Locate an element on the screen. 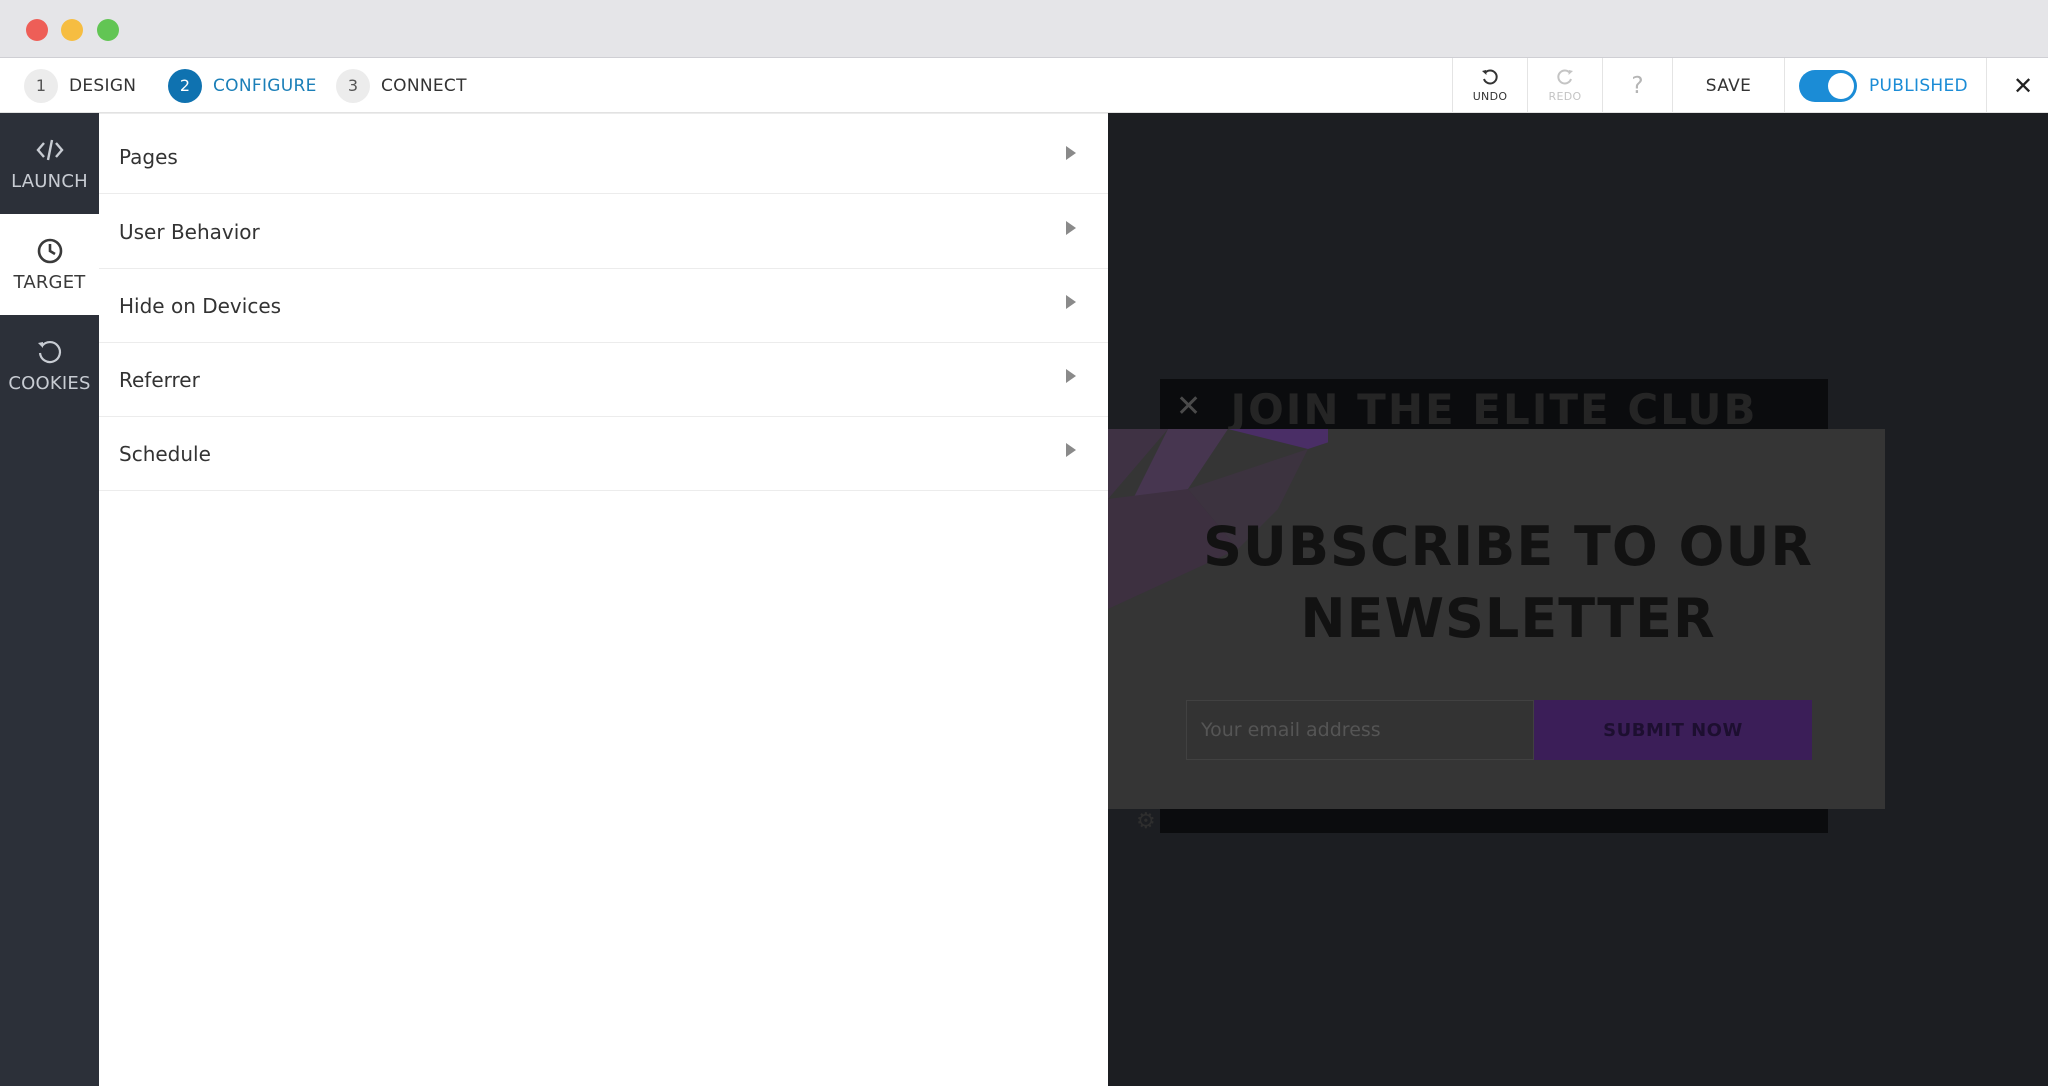 This screenshot has width=2048, height=1086. step-configure: 2 CONFIGURE is located at coordinates (242, 85).